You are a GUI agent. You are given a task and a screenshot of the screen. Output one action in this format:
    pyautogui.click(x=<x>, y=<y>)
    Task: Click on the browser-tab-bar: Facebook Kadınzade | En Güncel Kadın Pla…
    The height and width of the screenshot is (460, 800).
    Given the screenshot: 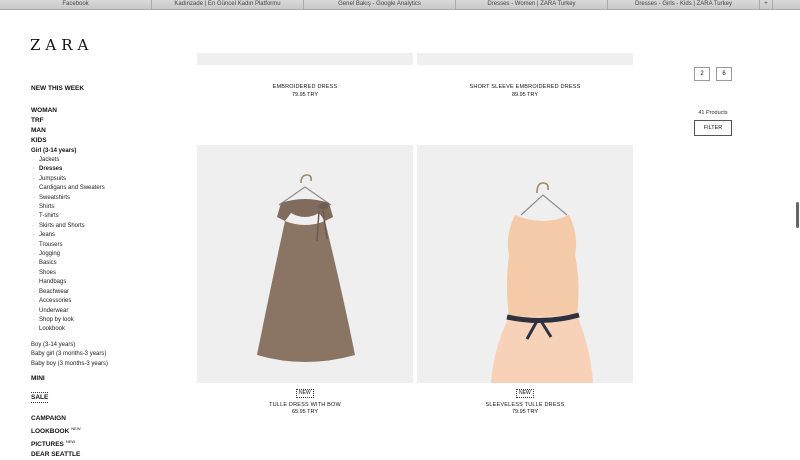 What is the action you would take?
    pyautogui.click(x=400, y=5)
    